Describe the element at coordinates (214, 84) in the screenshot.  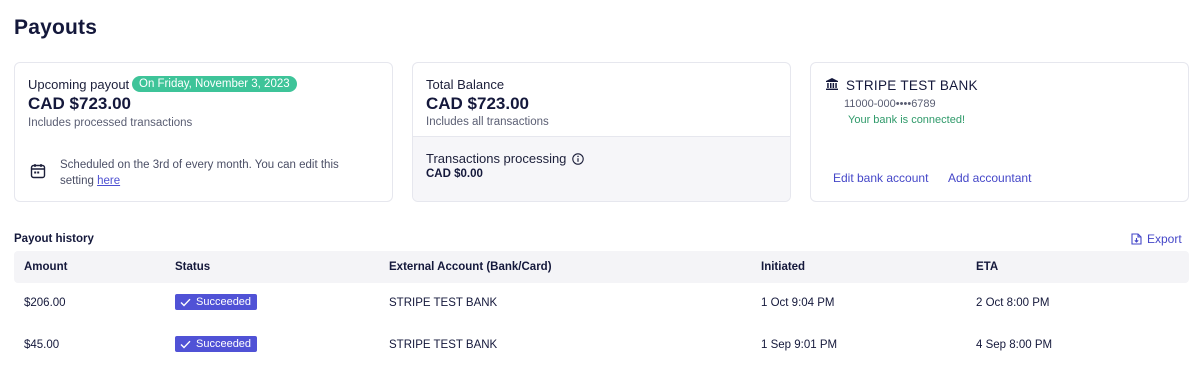
I see `payout-date-badge: On Friday, November 3, 2023` at that location.